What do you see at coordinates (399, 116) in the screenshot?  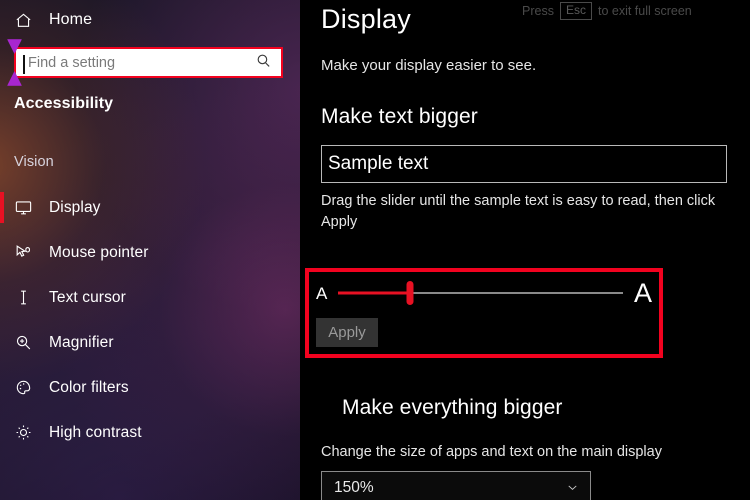 I see `make-text-bigger-heading: Make text bigger` at bounding box center [399, 116].